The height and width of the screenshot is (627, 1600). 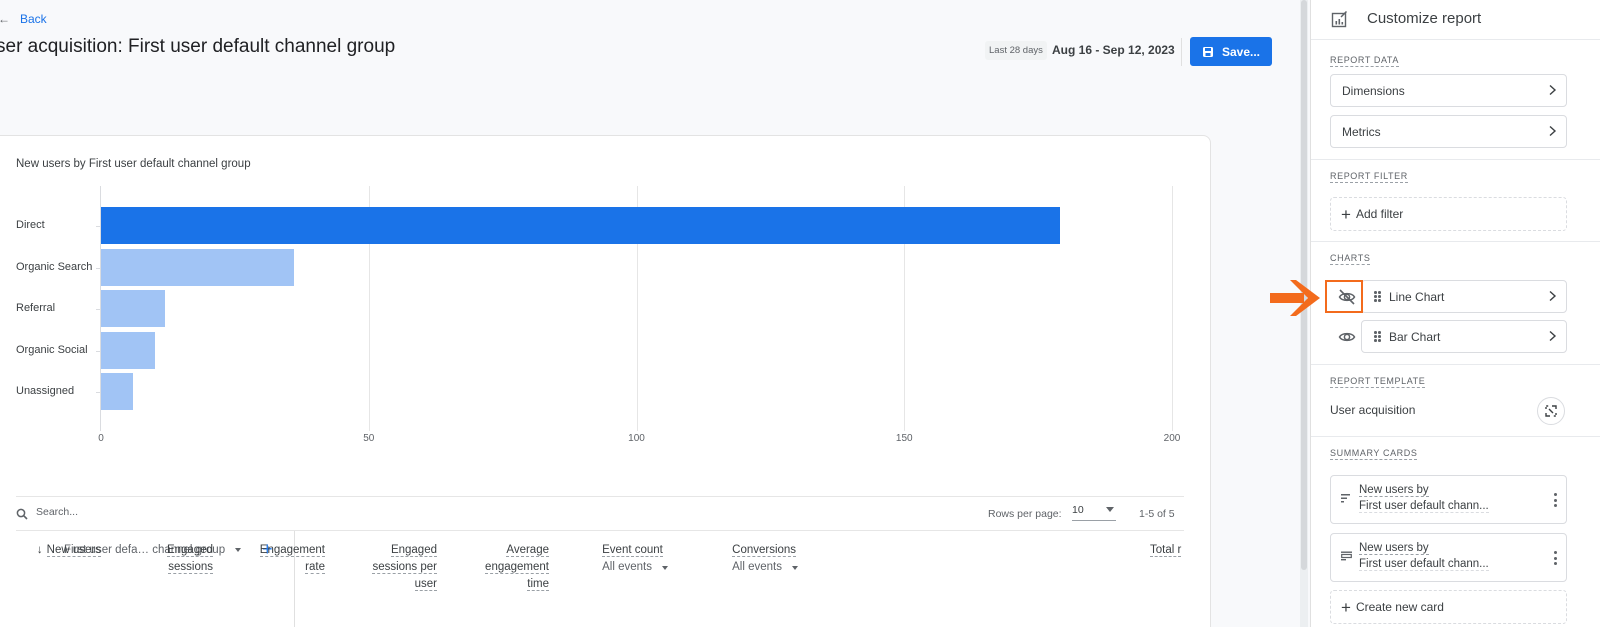 I want to click on create-new-card-button: + Create new card, so click(x=1448, y=607).